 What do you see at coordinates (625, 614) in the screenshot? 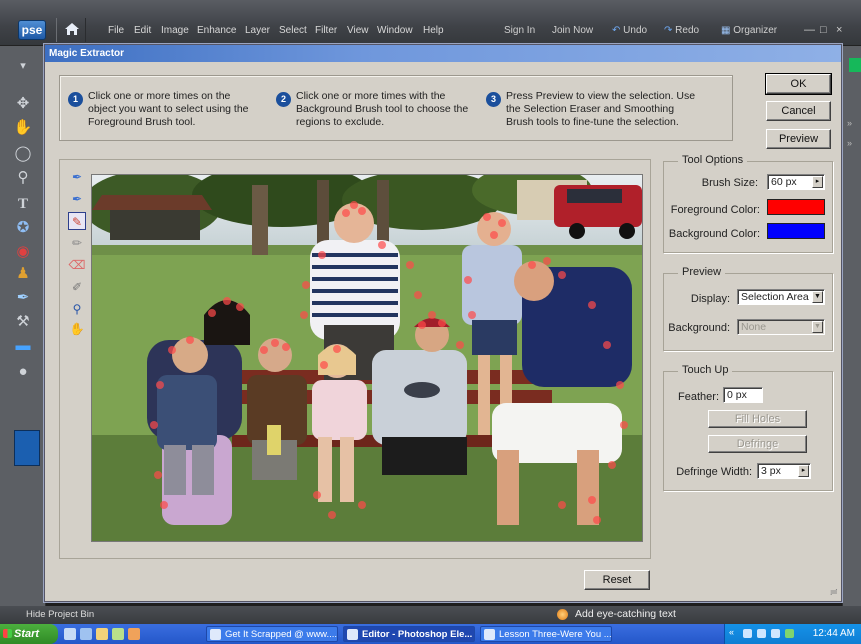
I see `tip-link: Add eye-catching text` at bounding box center [625, 614].